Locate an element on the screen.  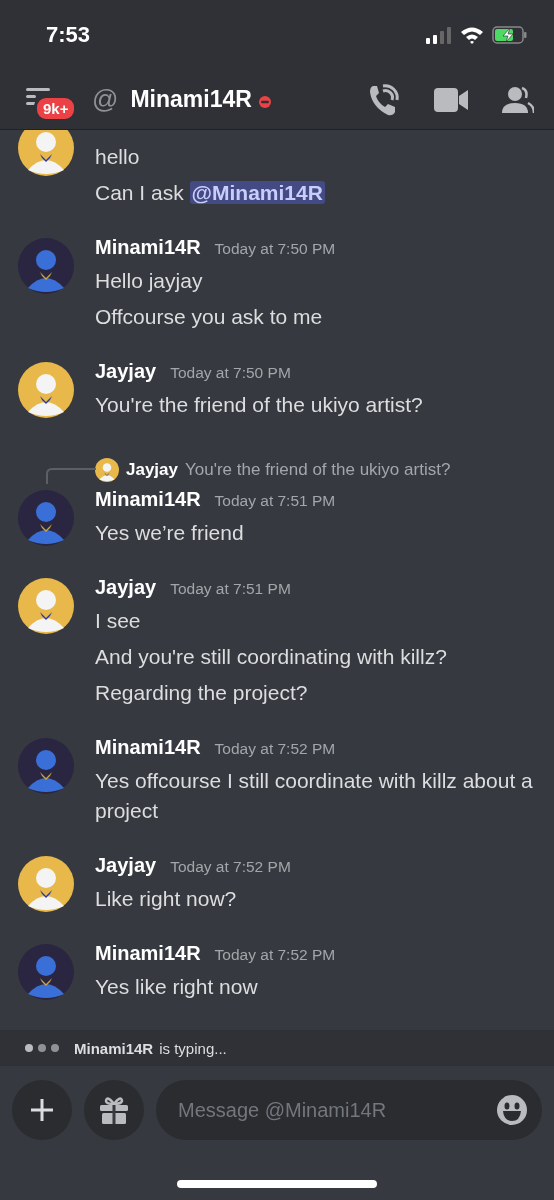
clock-time: 7:53 is located at coordinates (68, 35).